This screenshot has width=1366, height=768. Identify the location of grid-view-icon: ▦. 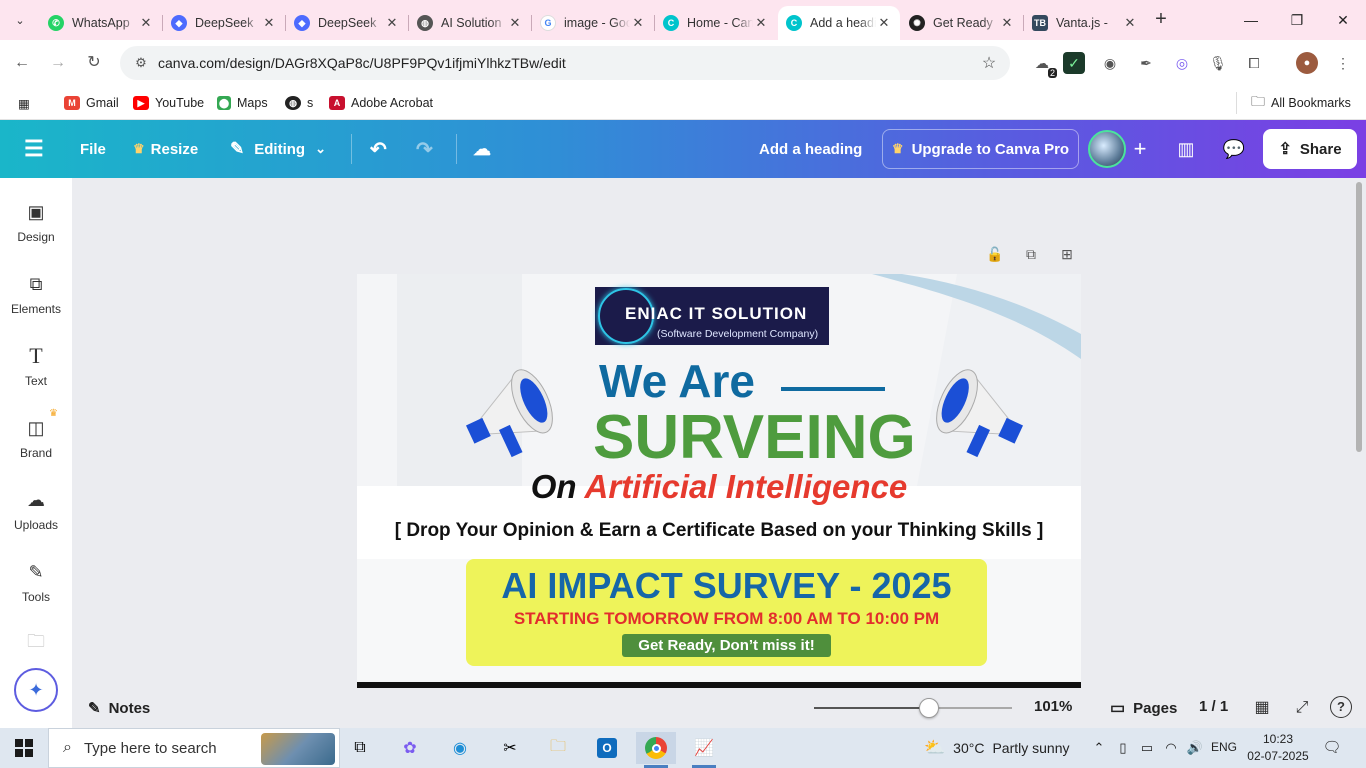
(1262, 708).